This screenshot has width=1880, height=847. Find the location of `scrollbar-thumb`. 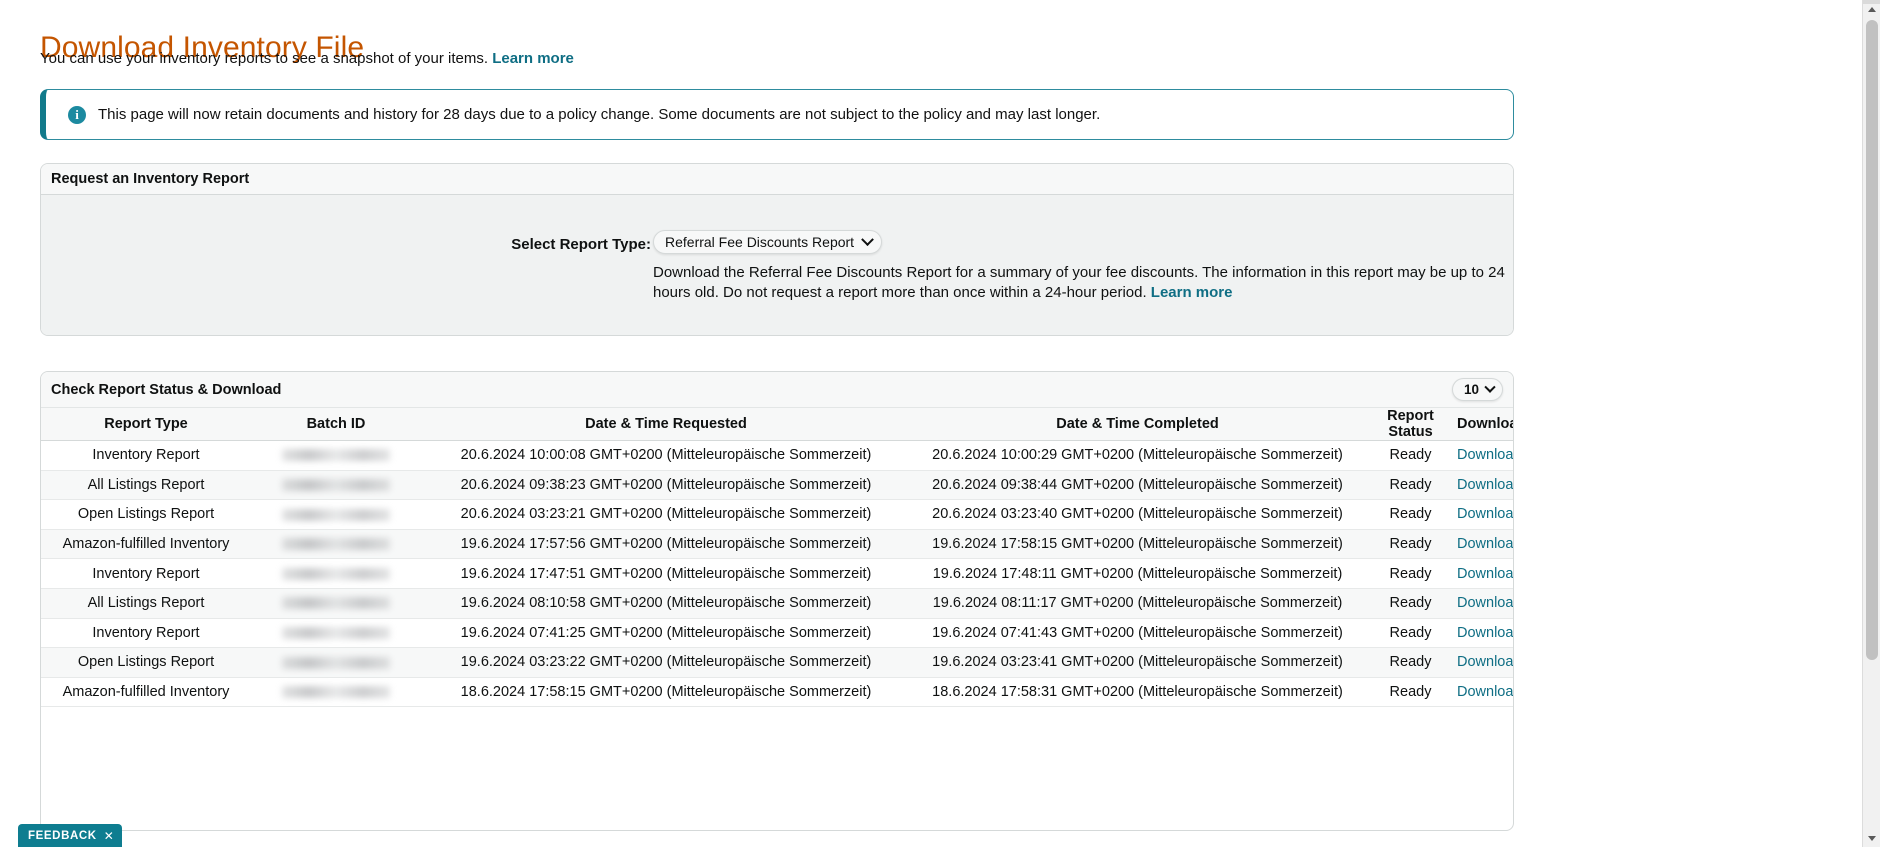

scrollbar-thumb is located at coordinates (1872, 340).